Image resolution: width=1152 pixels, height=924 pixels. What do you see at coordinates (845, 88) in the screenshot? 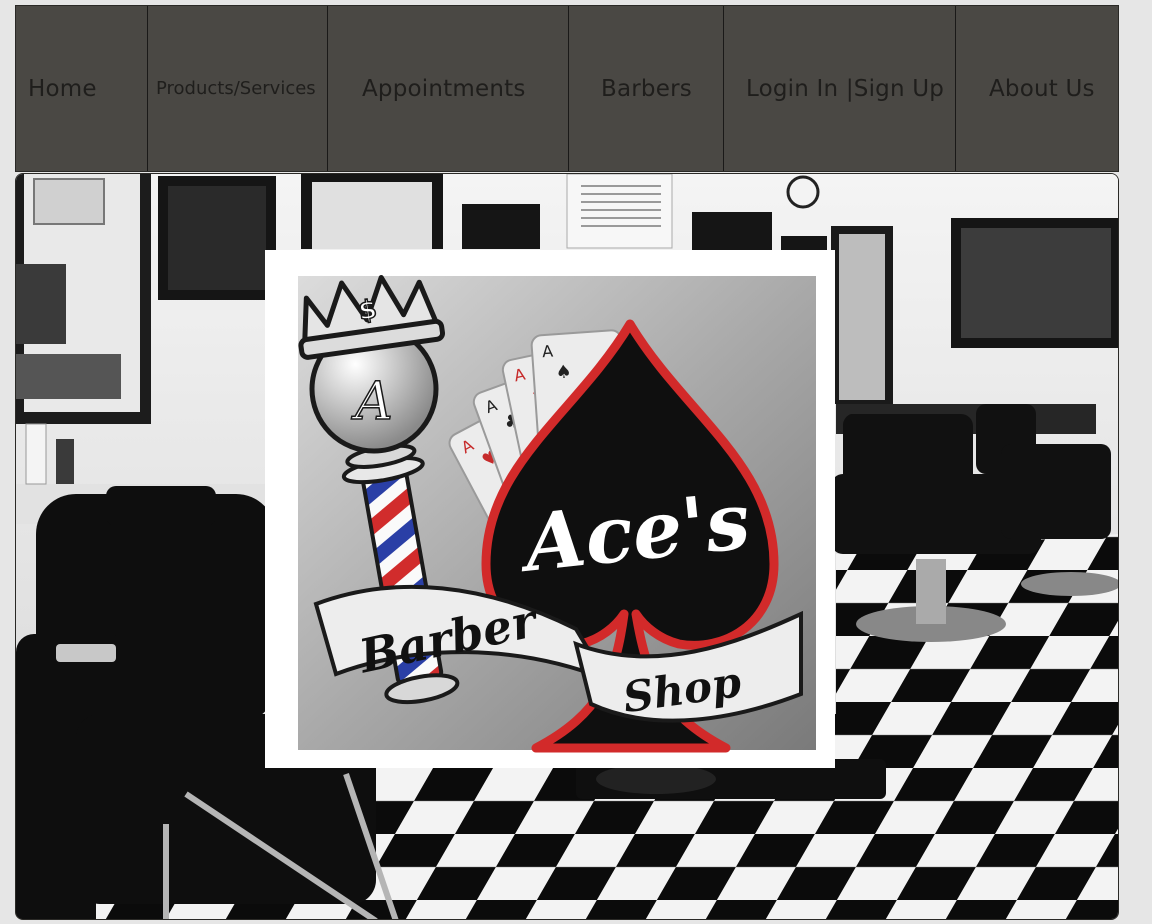
I see `nav-login-signup-link: Login In |Sign Up` at bounding box center [845, 88].